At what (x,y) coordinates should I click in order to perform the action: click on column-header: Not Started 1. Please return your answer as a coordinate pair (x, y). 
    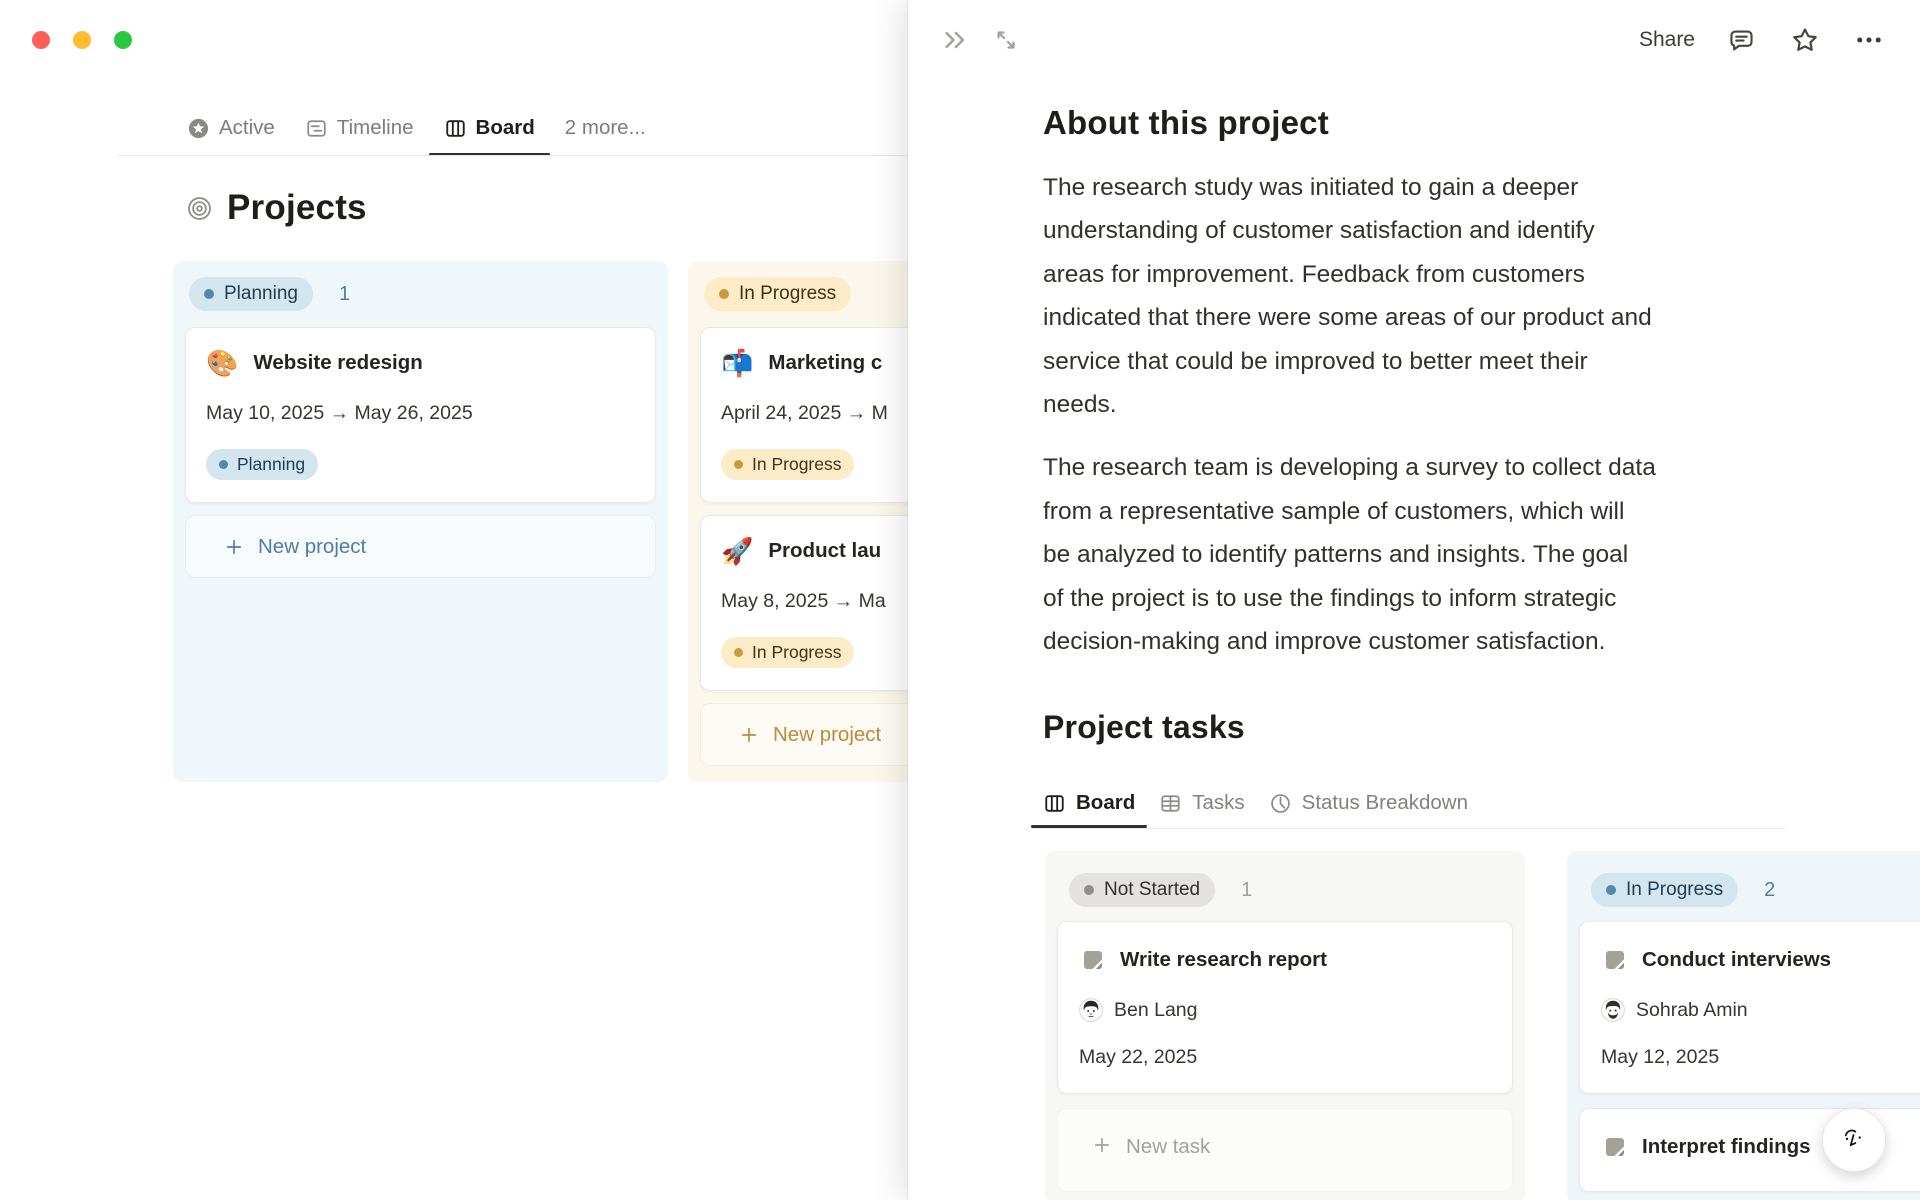
    Looking at the image, I should click on (1291, 890).